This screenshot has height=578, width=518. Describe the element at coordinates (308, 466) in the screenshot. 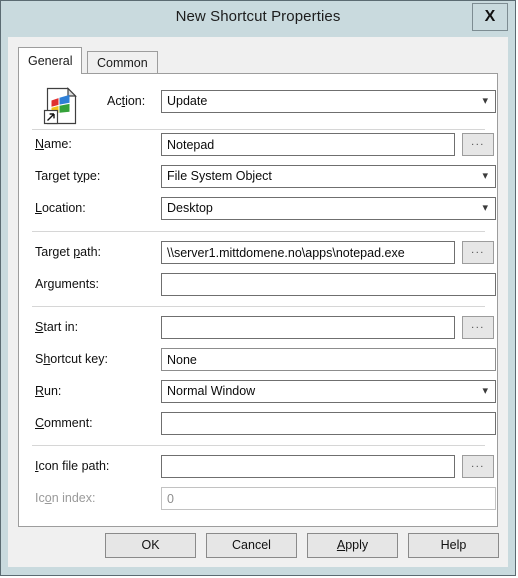

I see `icon-file-path-input` at that location.